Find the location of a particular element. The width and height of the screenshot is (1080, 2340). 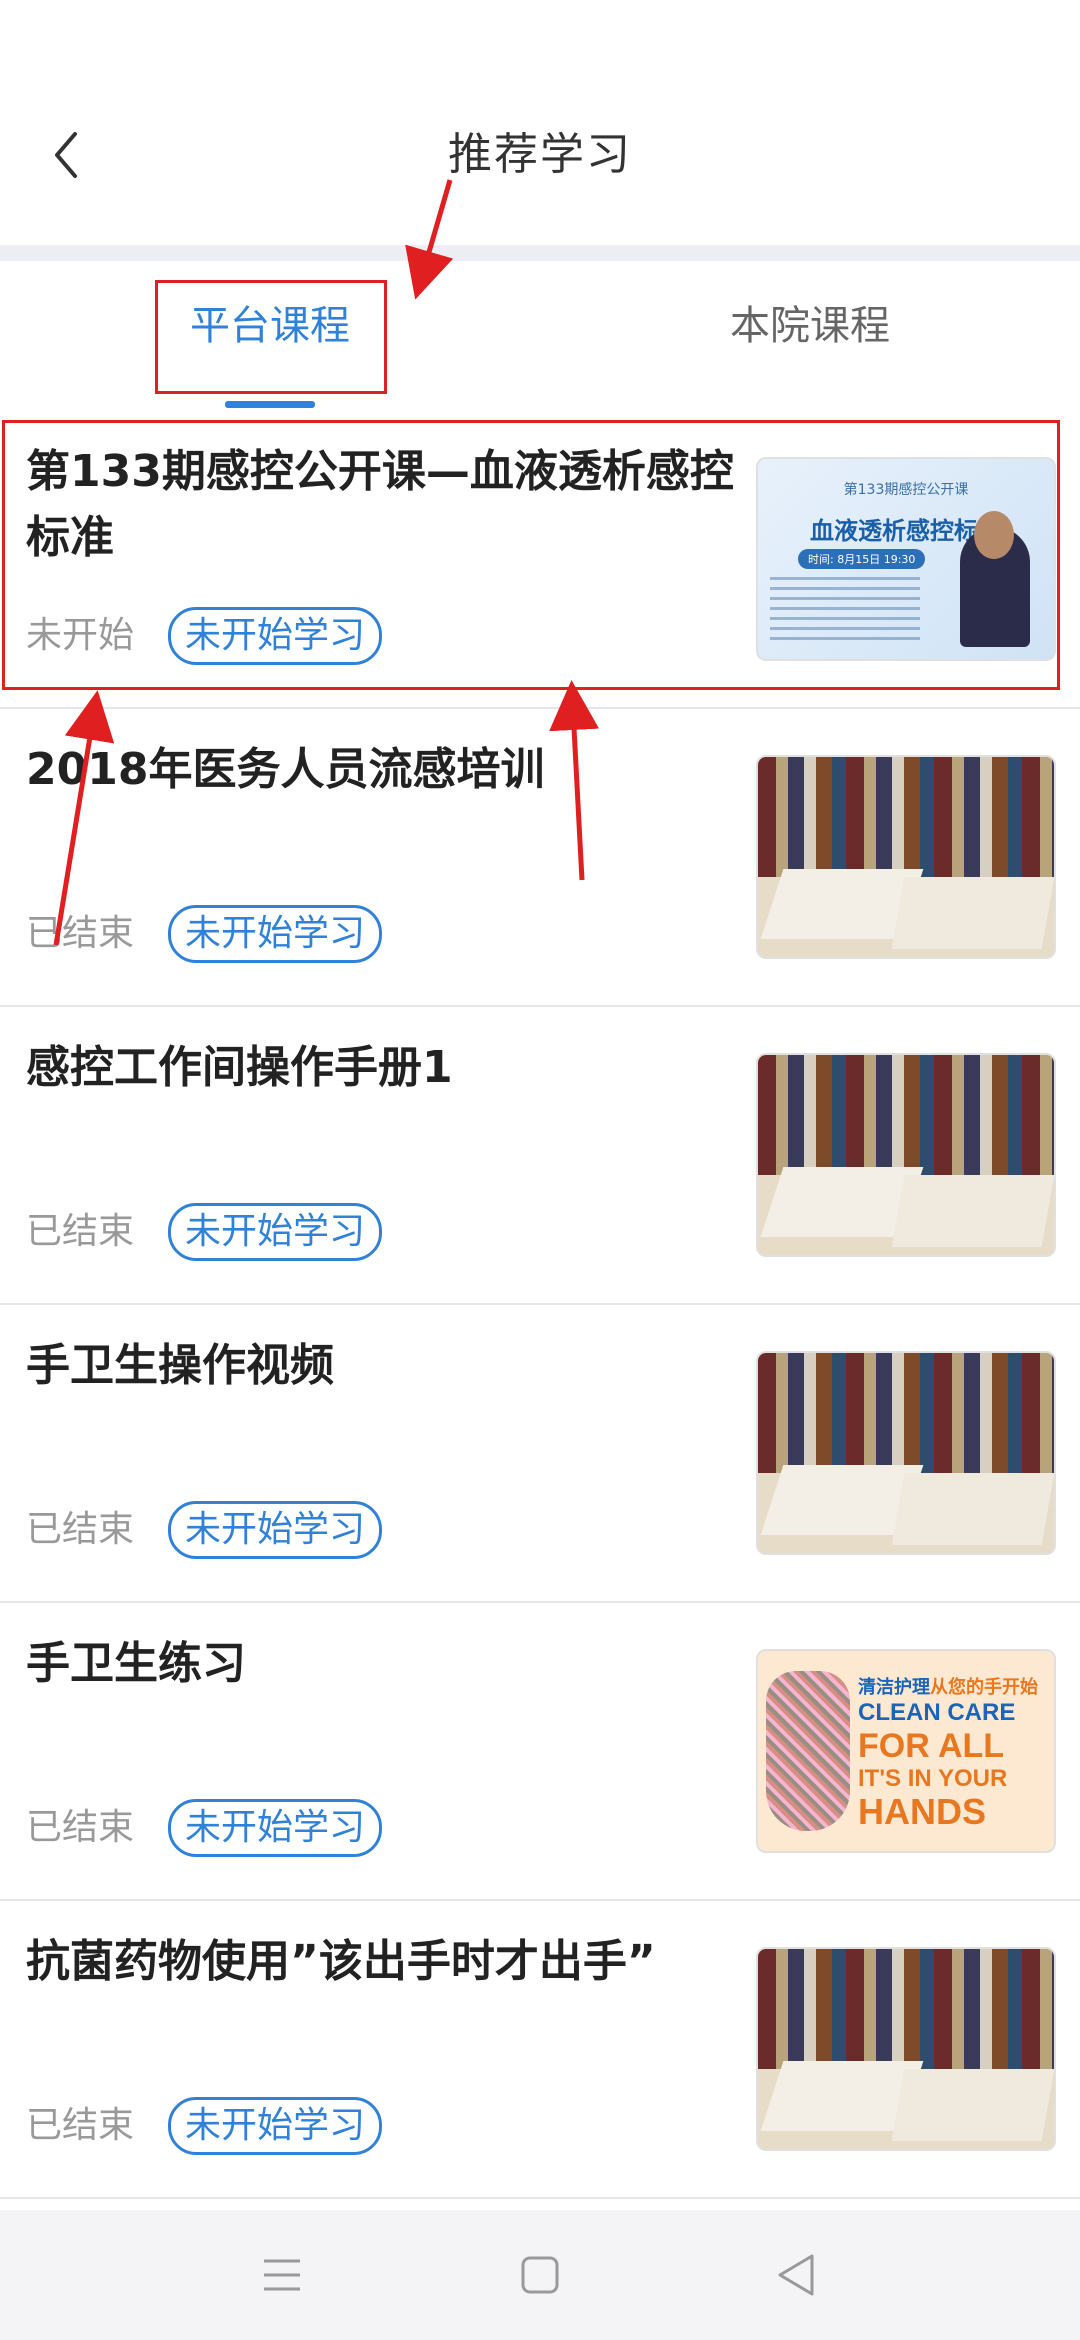

course-item: 抗菌药物使用”该出手时才出手” 已结束 未开始学习 is located at coordinates (540, 2050).